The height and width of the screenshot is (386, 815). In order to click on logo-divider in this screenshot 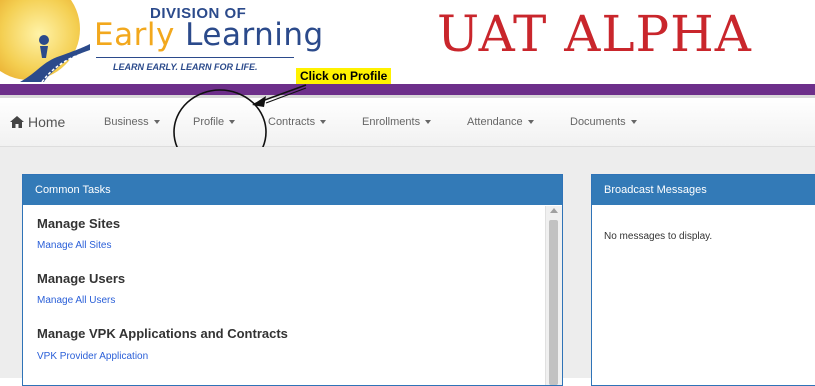, I will do `click(195, 57)`.